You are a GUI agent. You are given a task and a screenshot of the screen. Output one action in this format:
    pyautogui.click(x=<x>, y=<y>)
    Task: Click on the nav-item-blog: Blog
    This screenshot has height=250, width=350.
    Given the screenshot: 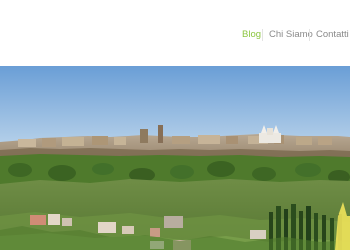 What is the action you would take?
    pyautogui.click(x=251, y=35)
    